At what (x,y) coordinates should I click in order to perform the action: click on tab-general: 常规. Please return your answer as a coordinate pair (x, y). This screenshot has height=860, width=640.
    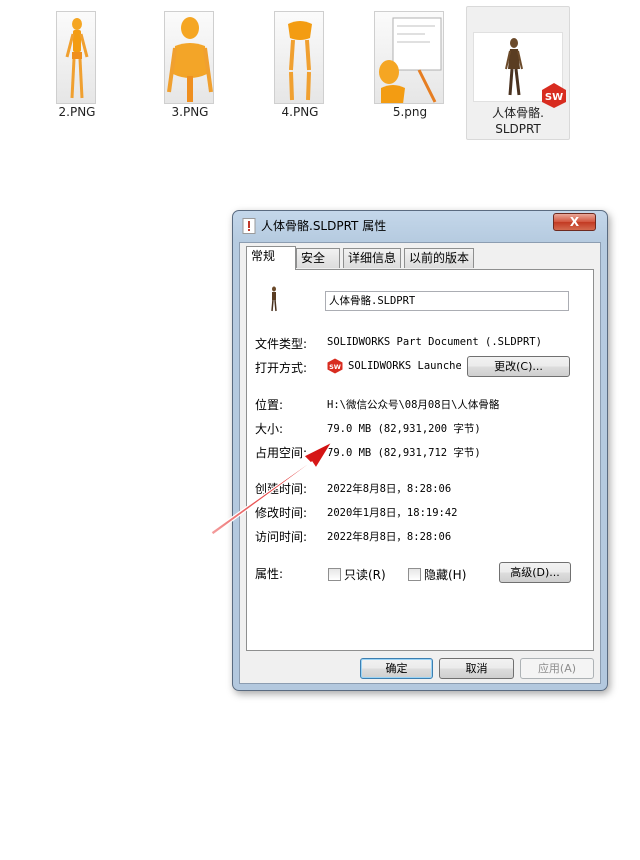
    Looking at the image, I should click on (271, 258).